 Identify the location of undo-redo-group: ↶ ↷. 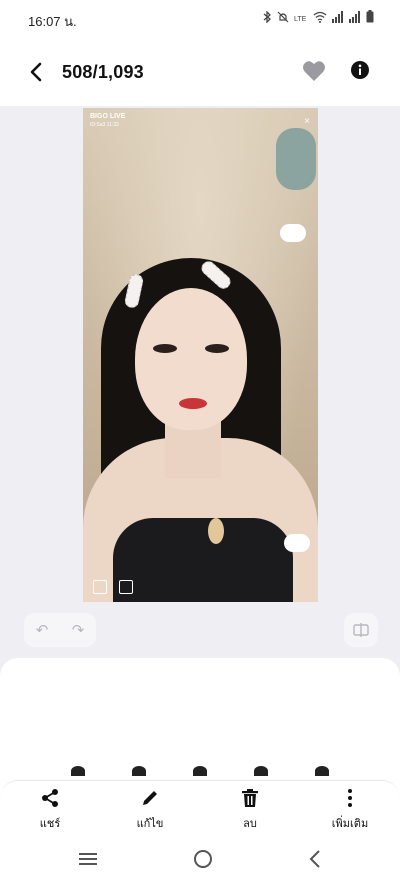
(60, 630).